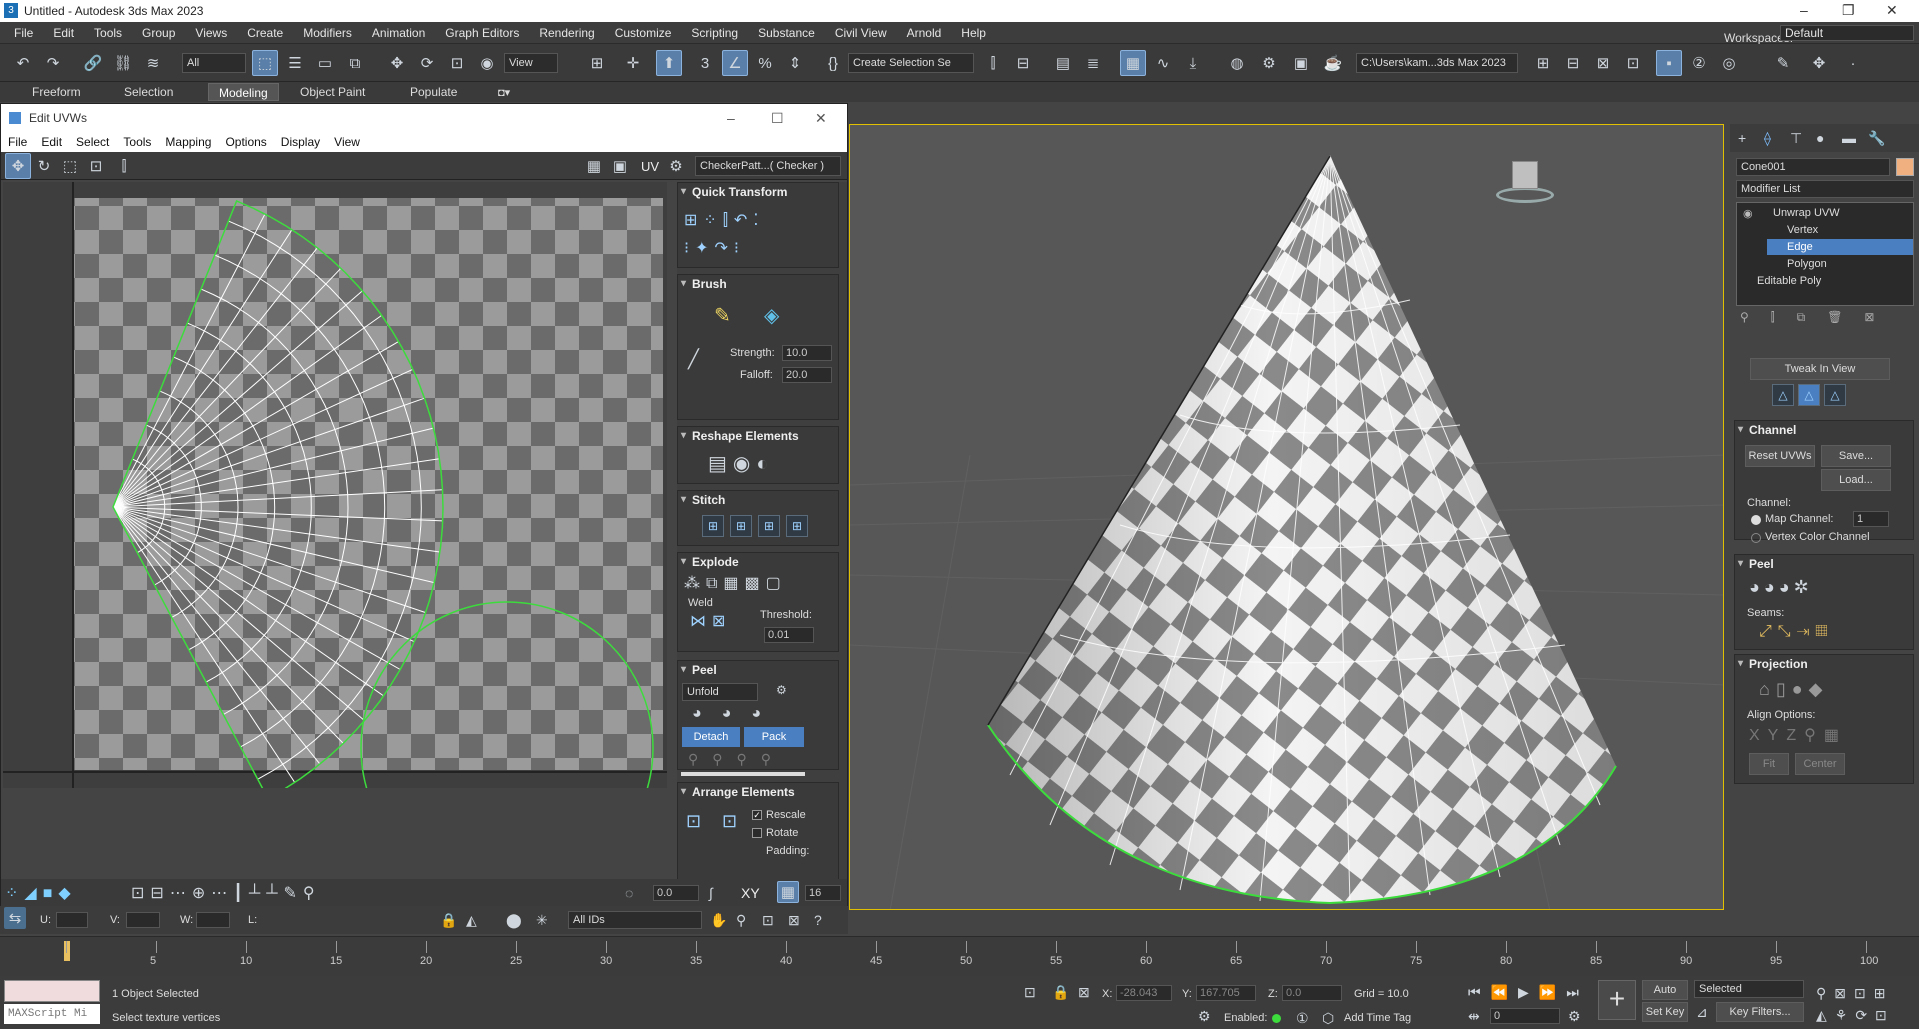 This screenshot has width=1919, height=1029. Describe the element at coordinates (1825, 189) in the screenshot. I see `modifier-list-dropdown: Modifier List` at that location.